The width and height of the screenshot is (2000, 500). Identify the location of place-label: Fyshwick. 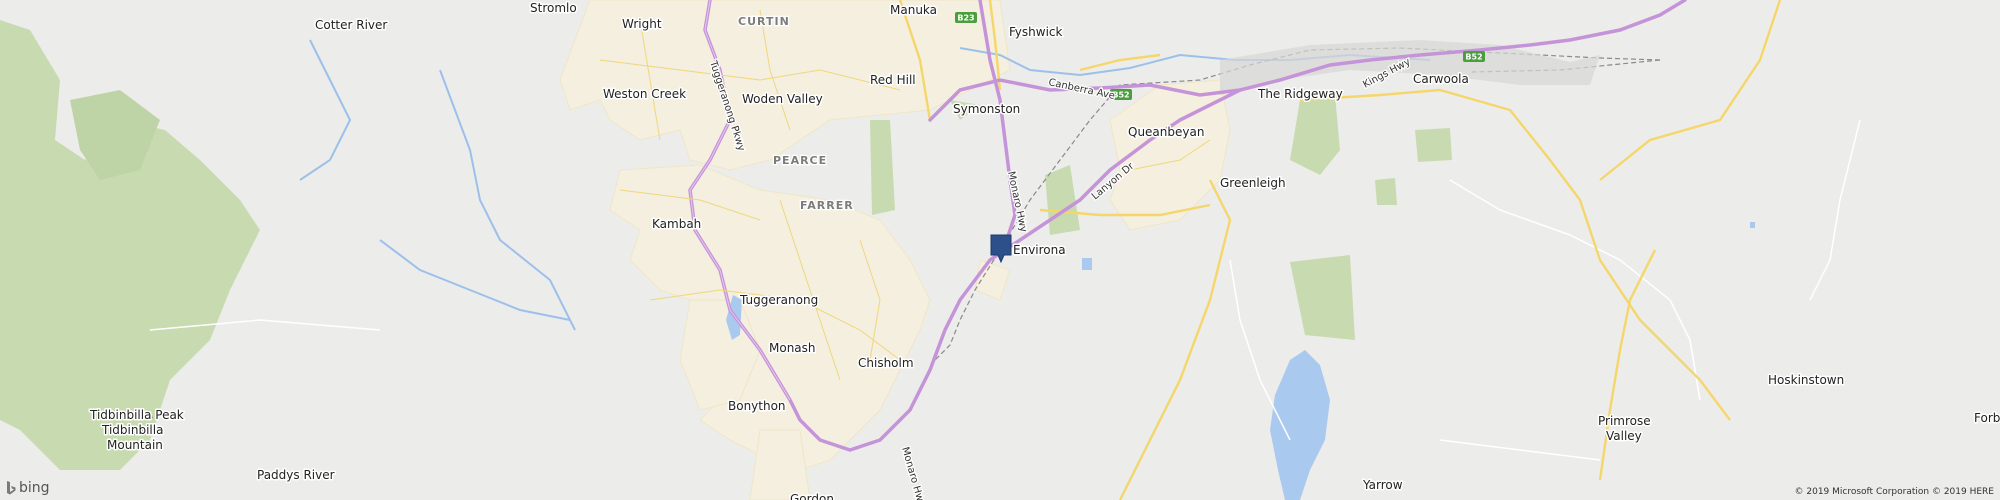
(1036, 32).